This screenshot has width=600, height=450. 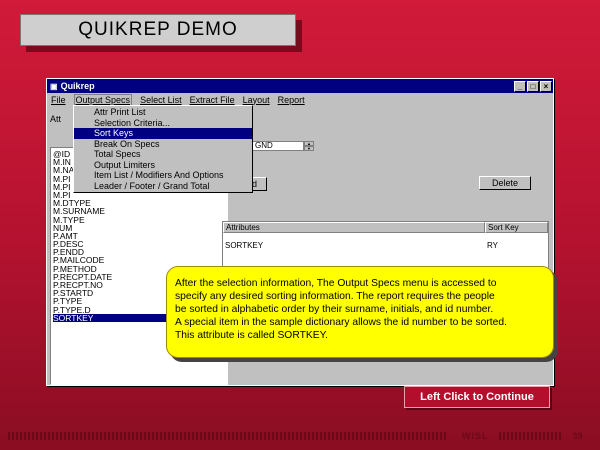 I want to click on table-header: Attributes Sort Key, so click(x=385, y=227).